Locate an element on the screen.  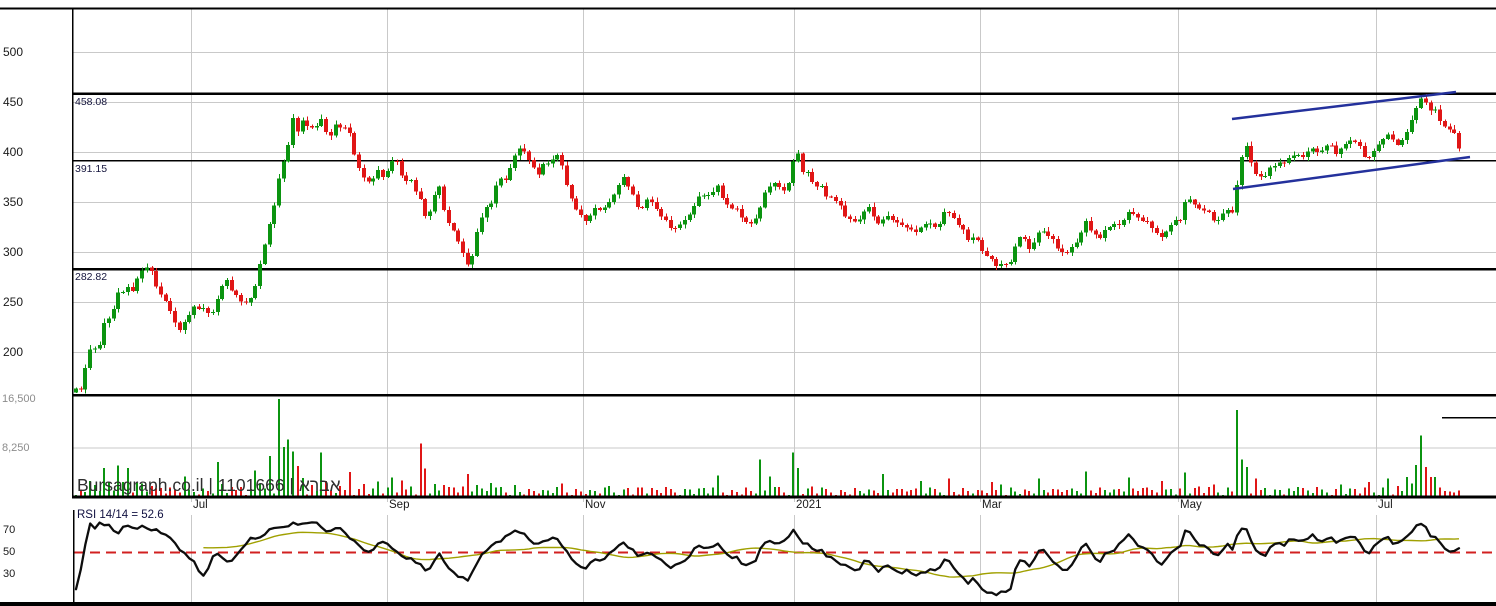
month-axis-label: Nov is located at coordinates (595, 505).